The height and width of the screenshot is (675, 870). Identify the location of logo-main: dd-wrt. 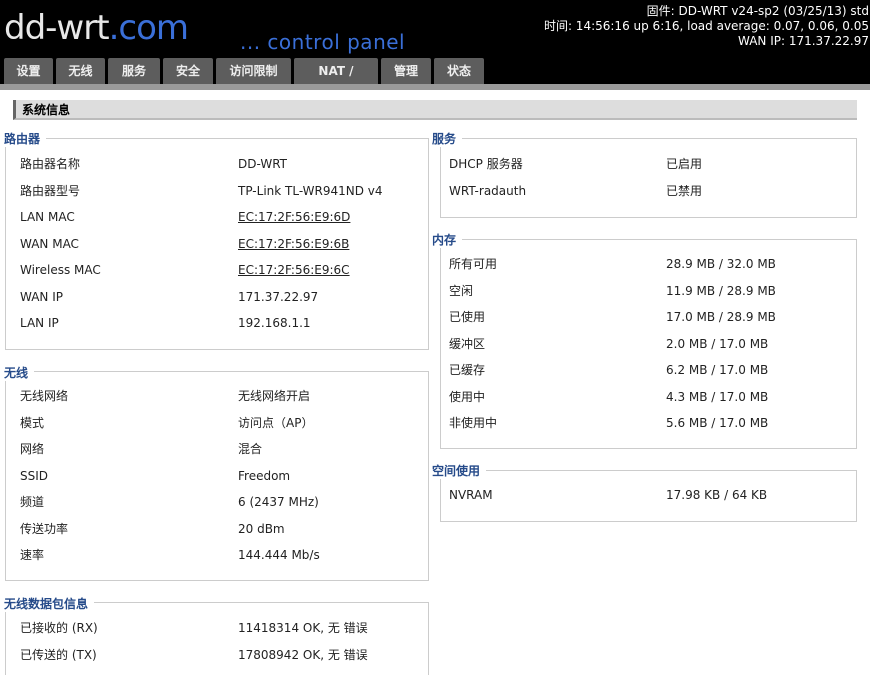
(57, 28).